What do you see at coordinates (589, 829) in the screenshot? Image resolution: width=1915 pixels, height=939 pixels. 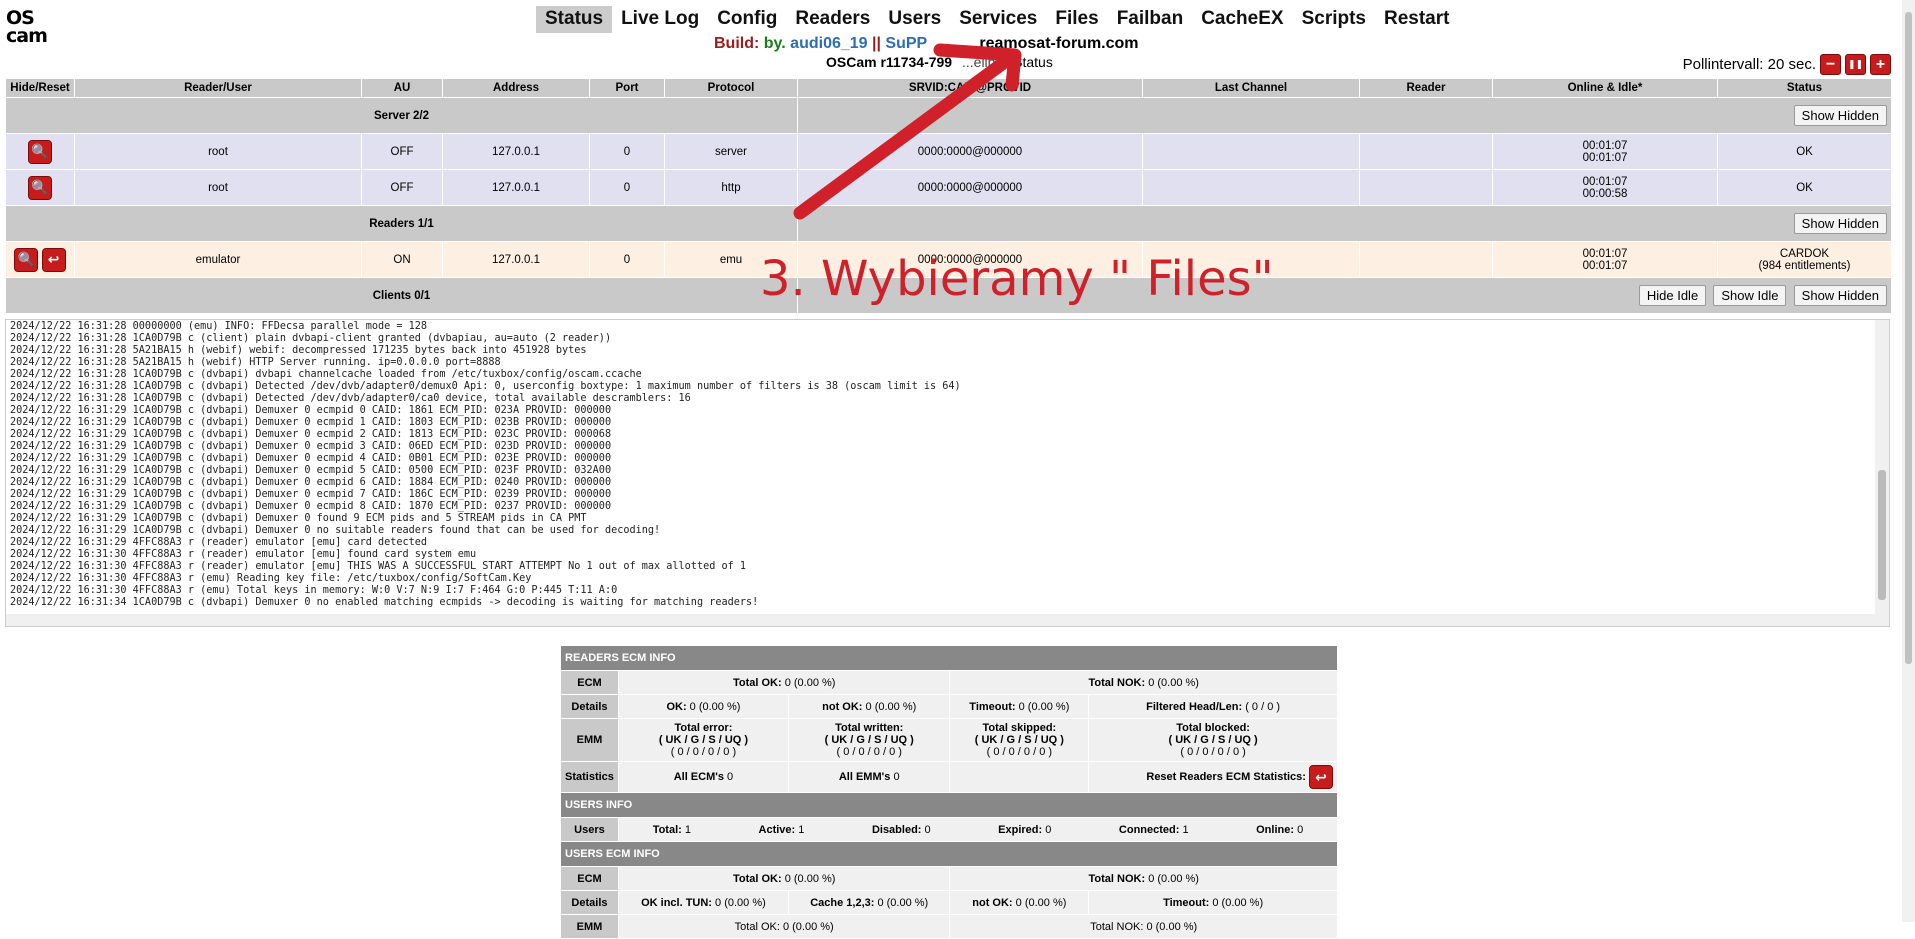 I see `users-label: Users` at bounding box center [589, 829].